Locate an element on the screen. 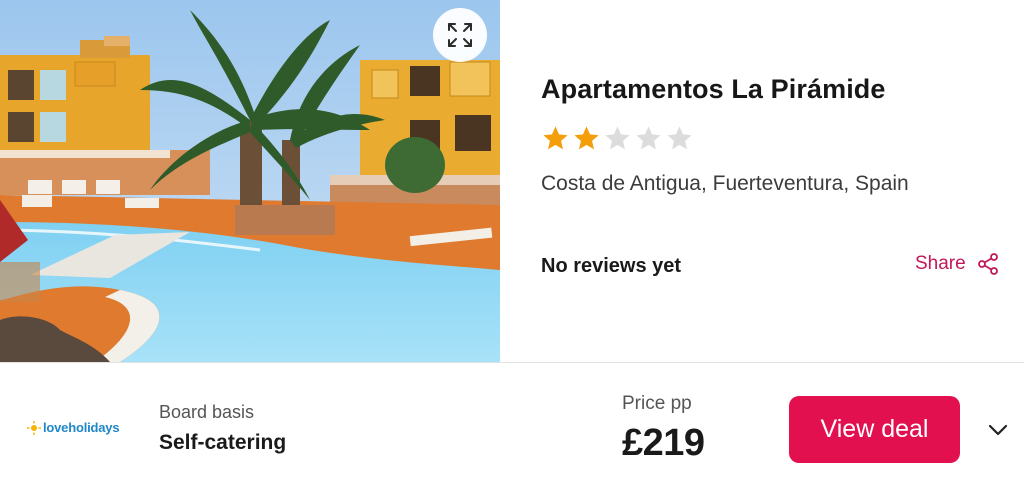 This screenshot has width=1024, height=480. provider-logo: loveholidays is located at coordinates (73, 427).